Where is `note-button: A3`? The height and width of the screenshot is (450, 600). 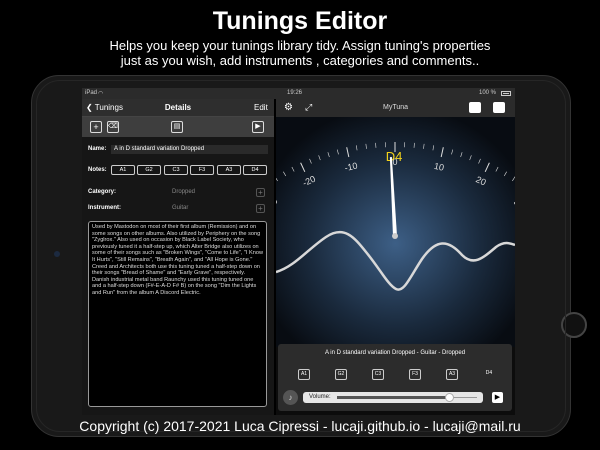
note-button: A3 is located at coordinates (229, 170).